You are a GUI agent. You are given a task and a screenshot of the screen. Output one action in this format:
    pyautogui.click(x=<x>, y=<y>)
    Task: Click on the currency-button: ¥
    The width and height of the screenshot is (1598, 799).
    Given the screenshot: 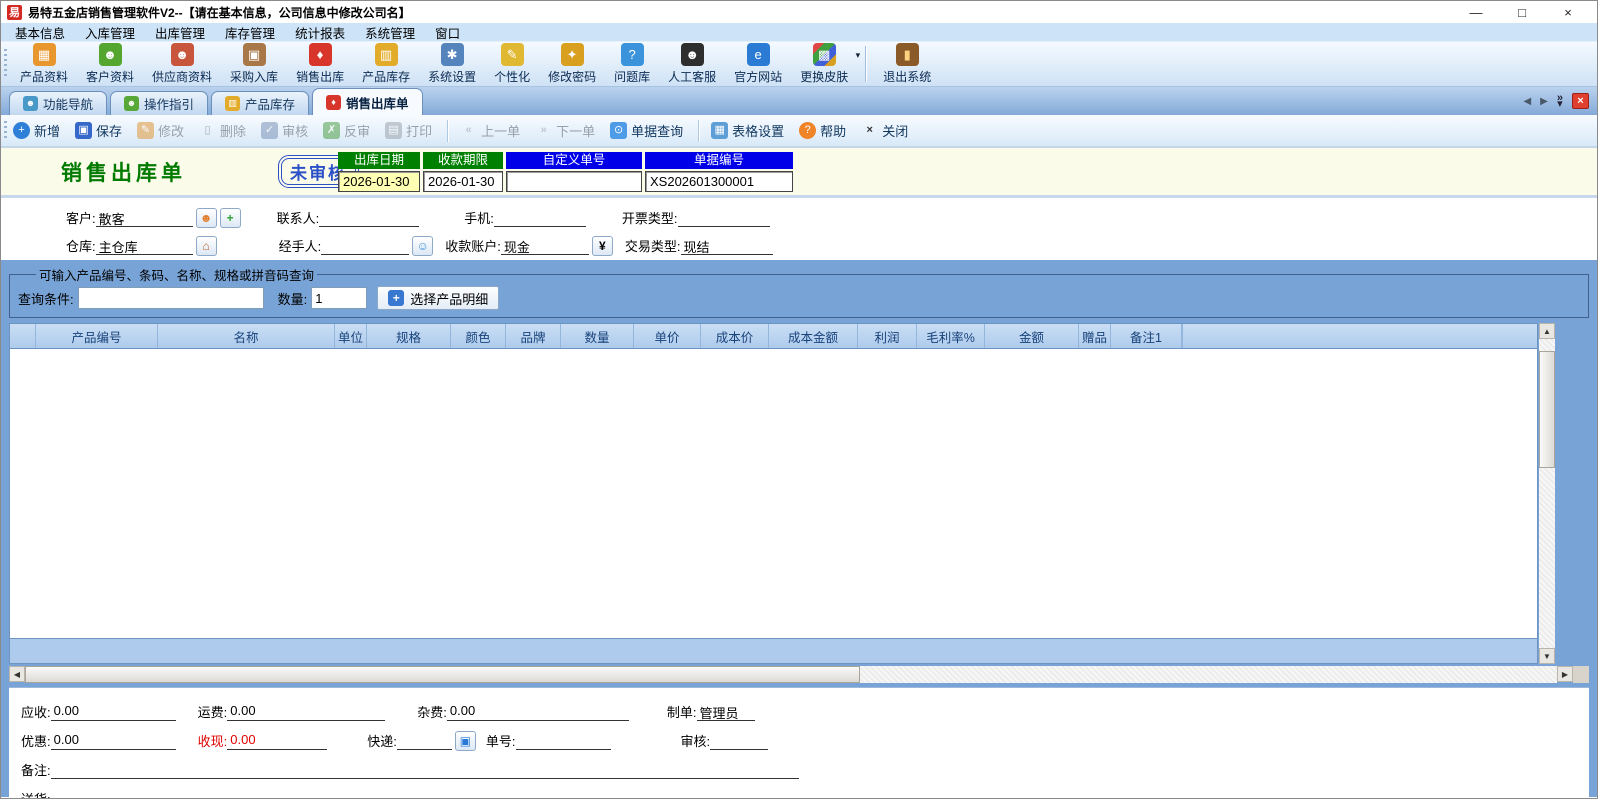 What is the action you would take?
    pyautogui.click(x=602, y=245)
    